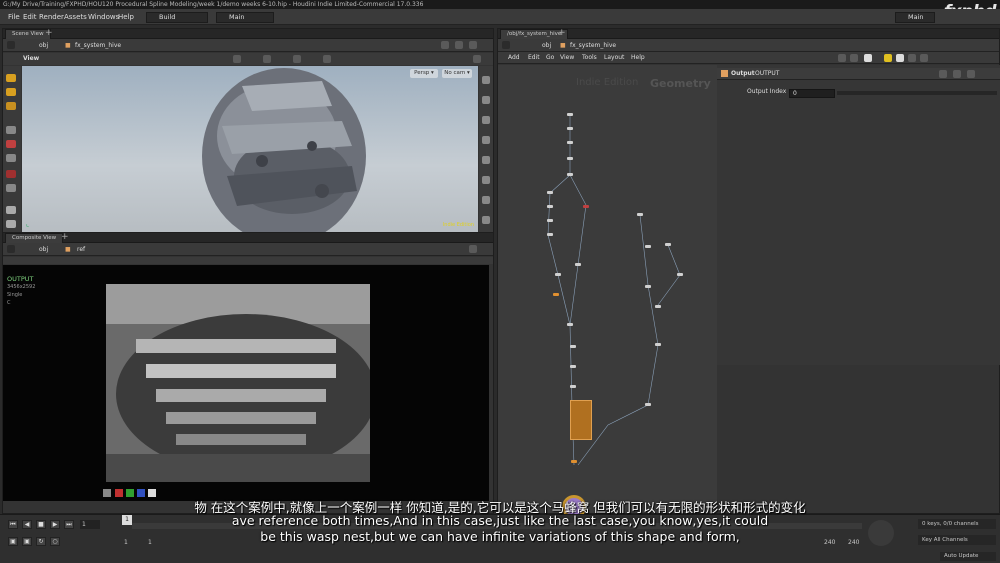  Describe the element at coordinates (912, 58) in the screenshot. I see `list-icon` at that location.